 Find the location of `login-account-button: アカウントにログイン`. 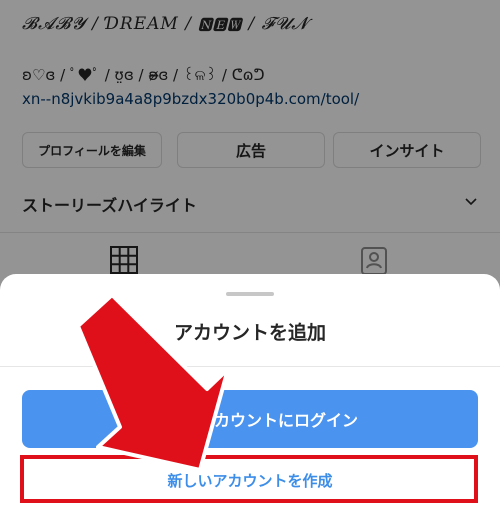

login-account-button: アカウントにログイン is located at coordinates (250, 419).